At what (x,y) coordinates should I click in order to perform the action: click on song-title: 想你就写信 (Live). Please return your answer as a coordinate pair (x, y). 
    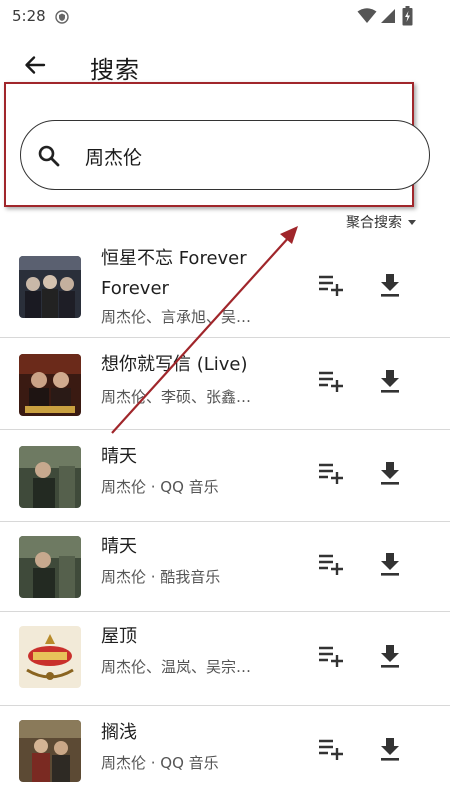
    Looking at the image, I should click on (174, 364).